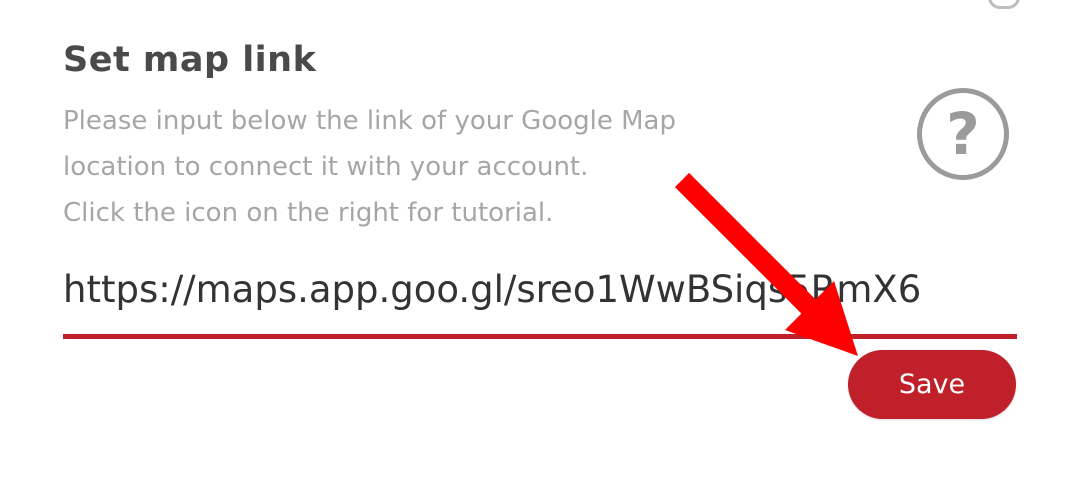  Describe the element at coordinates (932, 384) in the screenshot. I see `save-button: Save` at that location.